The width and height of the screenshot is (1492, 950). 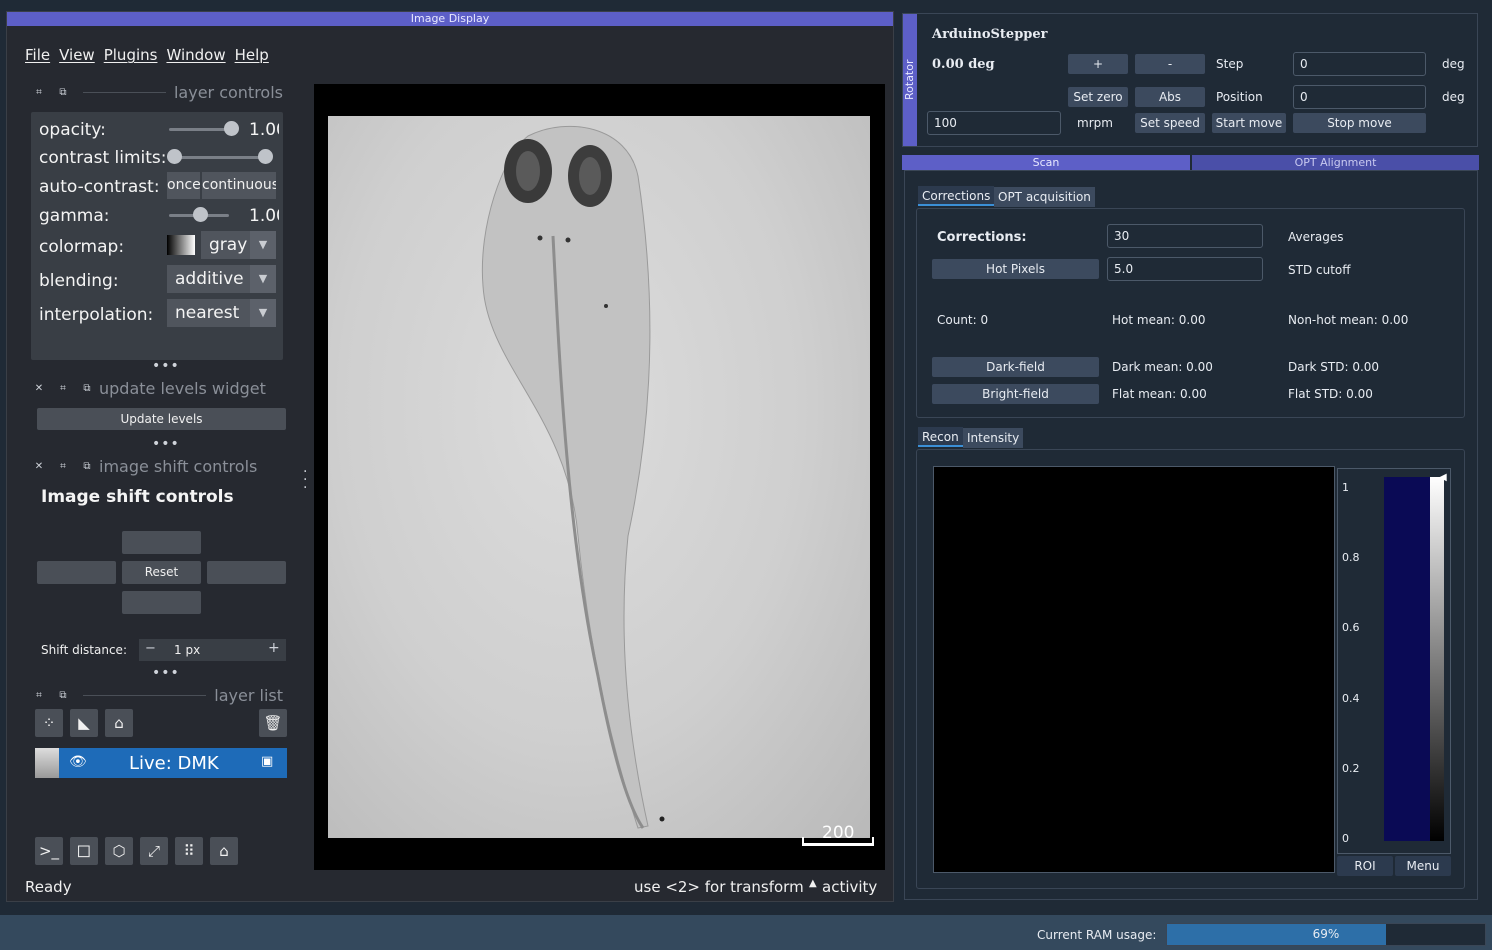 What do you see at coordinates (1170, 64) in the screenshot?
I see `step-minus-button: -` at bounding box center [1170, 64].